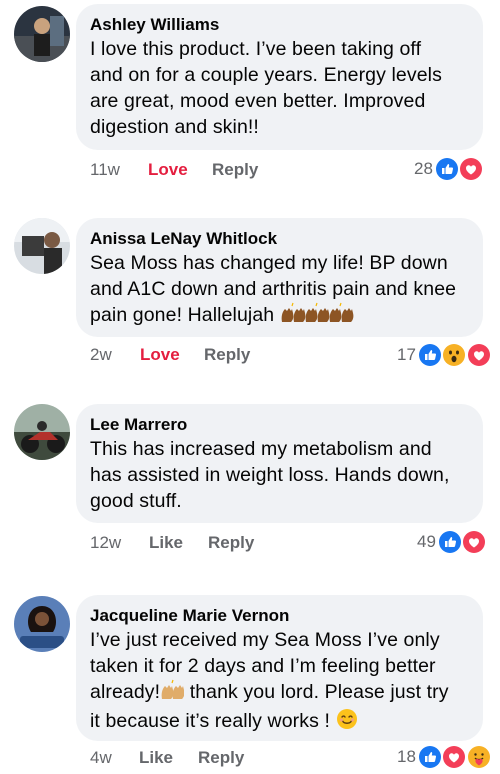 This screenshot has width=500, height=774. I want to click on comment-text-line-with-emoji: it because it’s really works !, so click(279, 722).